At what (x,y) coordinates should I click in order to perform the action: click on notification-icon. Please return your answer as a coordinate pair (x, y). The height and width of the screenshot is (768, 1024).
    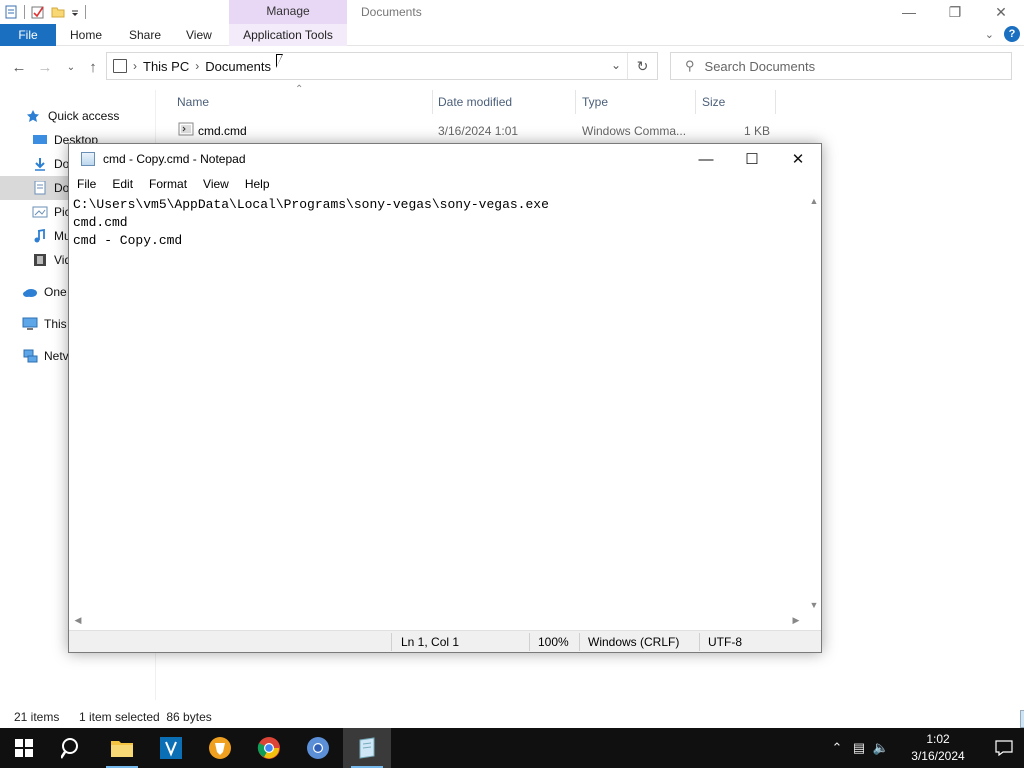
    Looking at the image, I should click on (1004, 748).